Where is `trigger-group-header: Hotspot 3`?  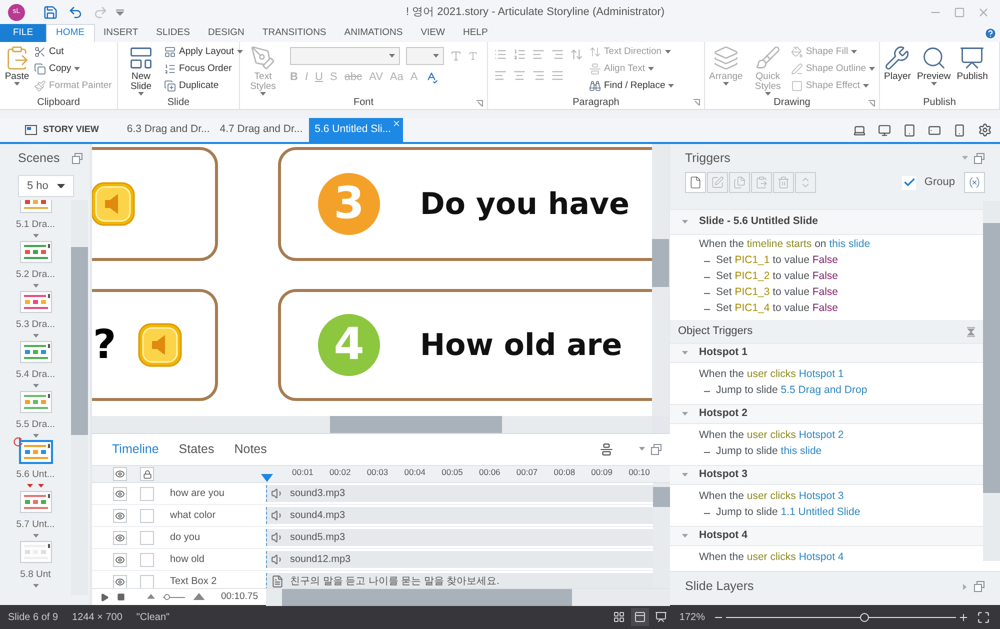 trigger-group-header: Hotspot 3 is located at coordinates (826, 475).